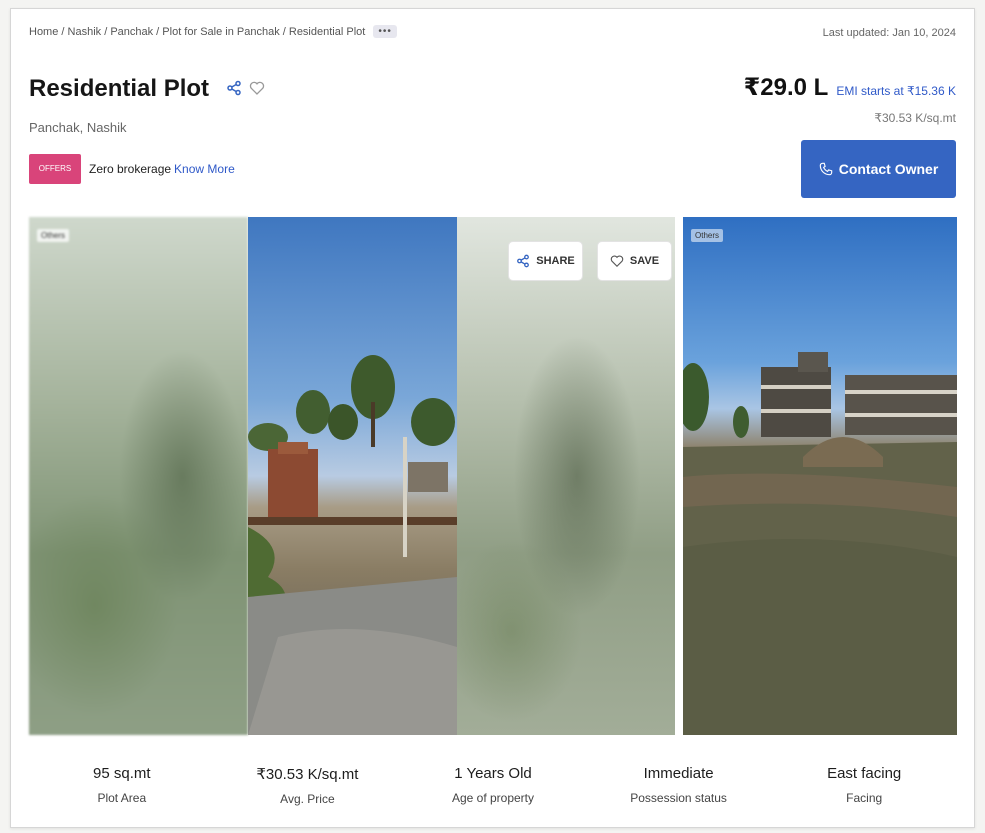  What do you see at coordinates (825, 169) in the screenshot?
I see `phone-icon` at bounding box center [825, 169].